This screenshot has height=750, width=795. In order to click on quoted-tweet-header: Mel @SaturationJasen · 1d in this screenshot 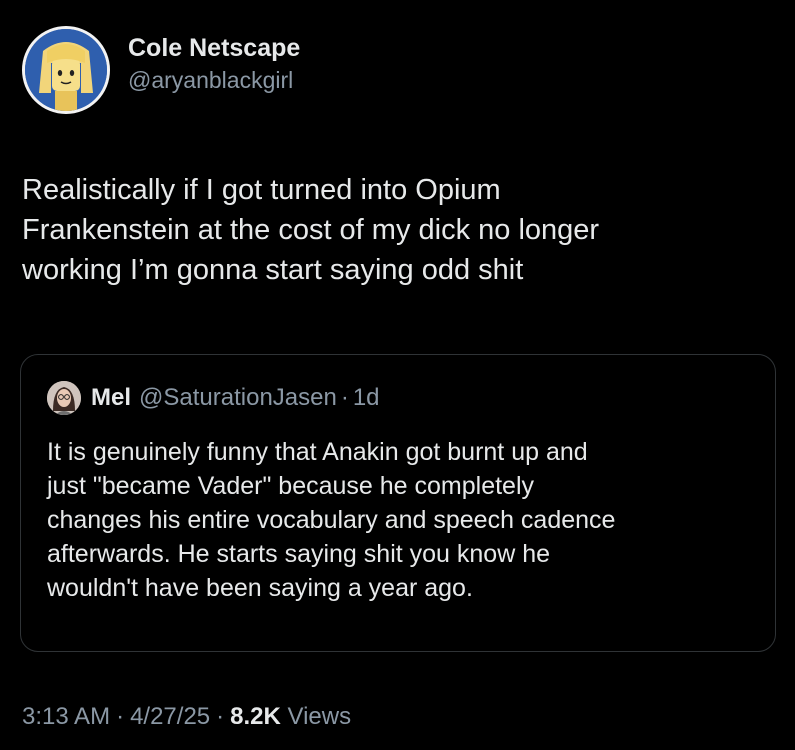, I will do `click(213, 398)`.